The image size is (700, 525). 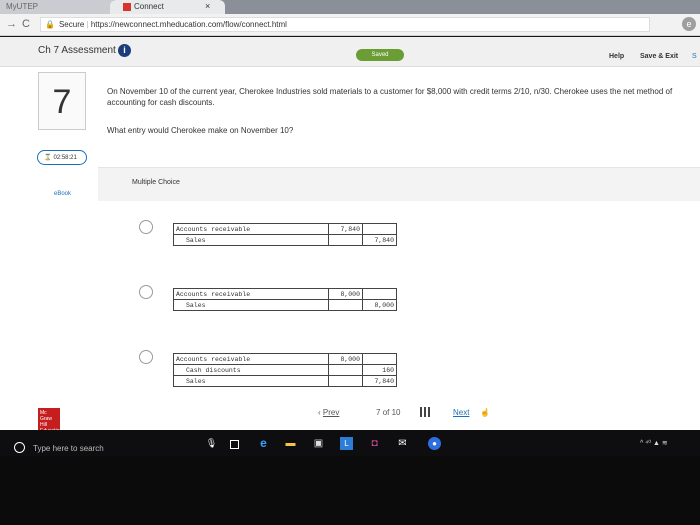 What do you see at coordinates (380, 55) in the screenshot?
I see `saved-badge: Saved` at bounding box center [380, 55].